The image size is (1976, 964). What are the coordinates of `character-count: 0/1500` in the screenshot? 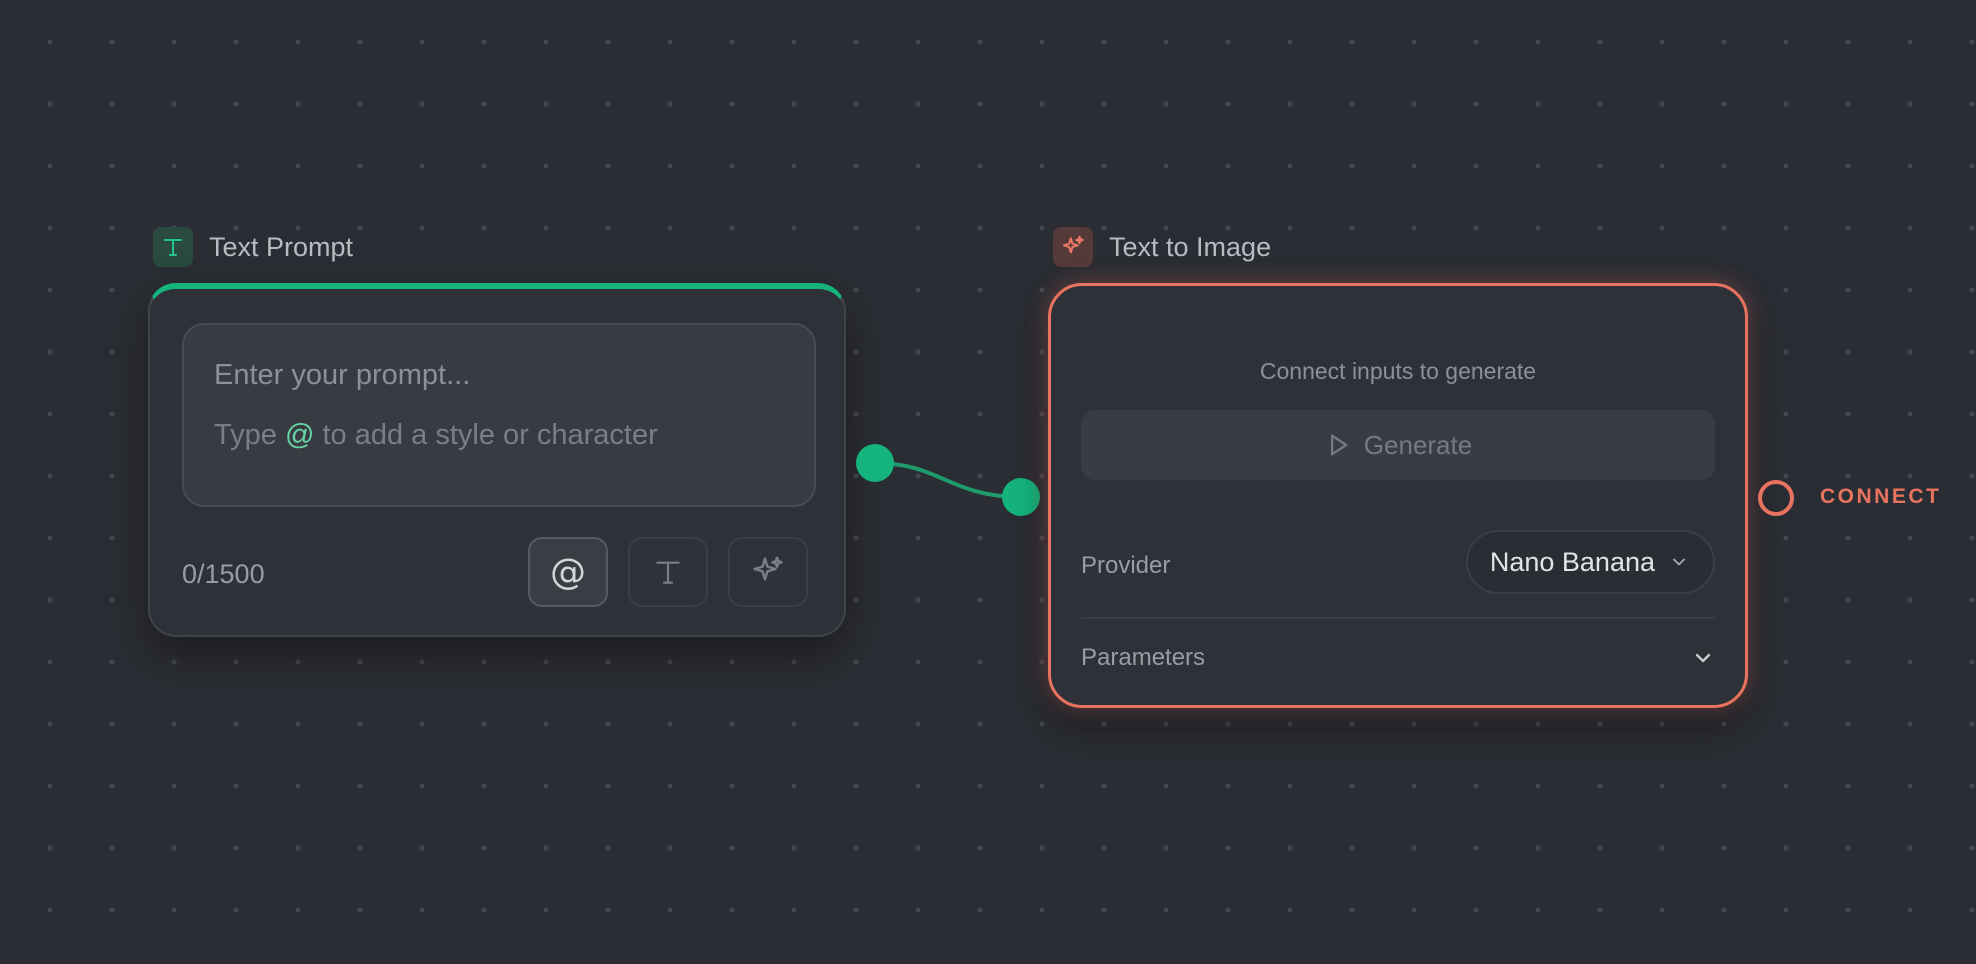 It's located at (223, 574).